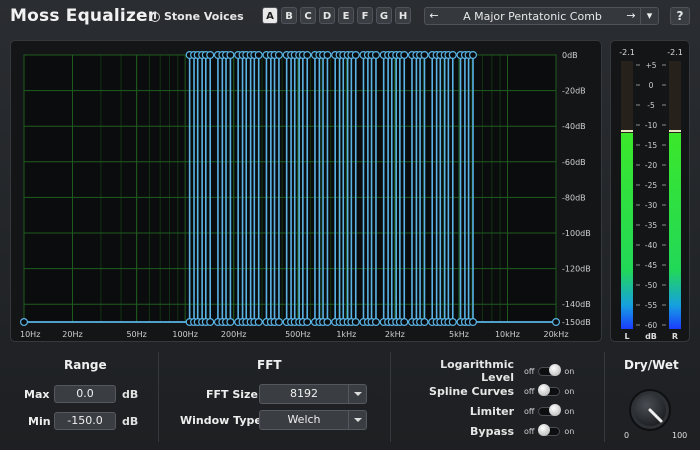 The image size is (700, 450). Describe the element at coordinates (675, 52) in the screenshot. I see `peak-right-readout: -2.1` at that location.